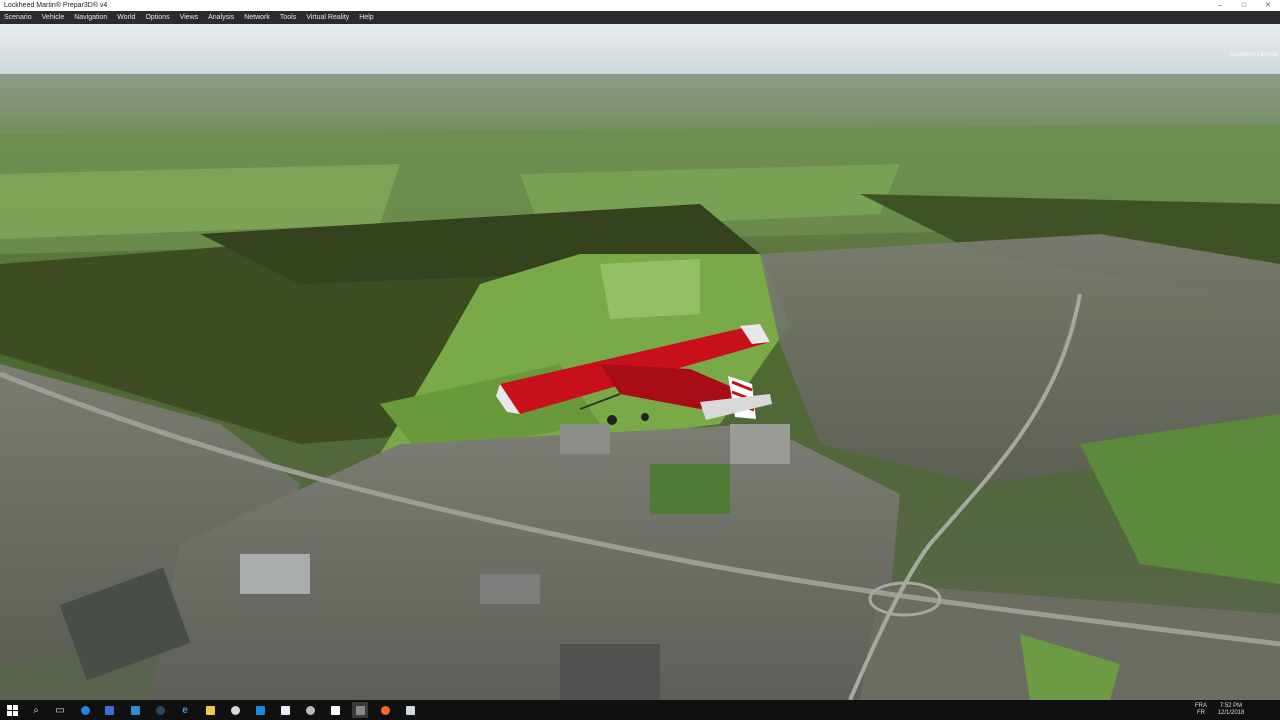 The width and height of the screenshot is (1280, 720). What do you see at coordinates (335, 710) in the screenshot?
I see `prepar3d-icon` at bounding box center [335, 710].